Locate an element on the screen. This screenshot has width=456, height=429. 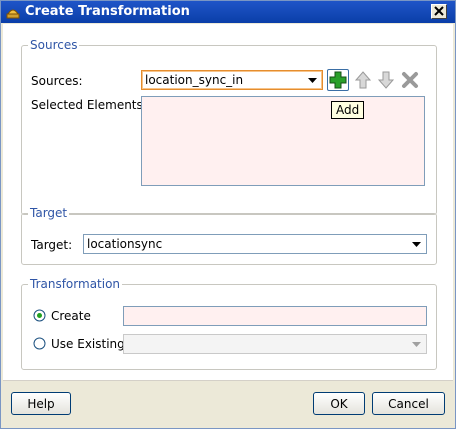
remove-icon is located at coordinates (410, 80).